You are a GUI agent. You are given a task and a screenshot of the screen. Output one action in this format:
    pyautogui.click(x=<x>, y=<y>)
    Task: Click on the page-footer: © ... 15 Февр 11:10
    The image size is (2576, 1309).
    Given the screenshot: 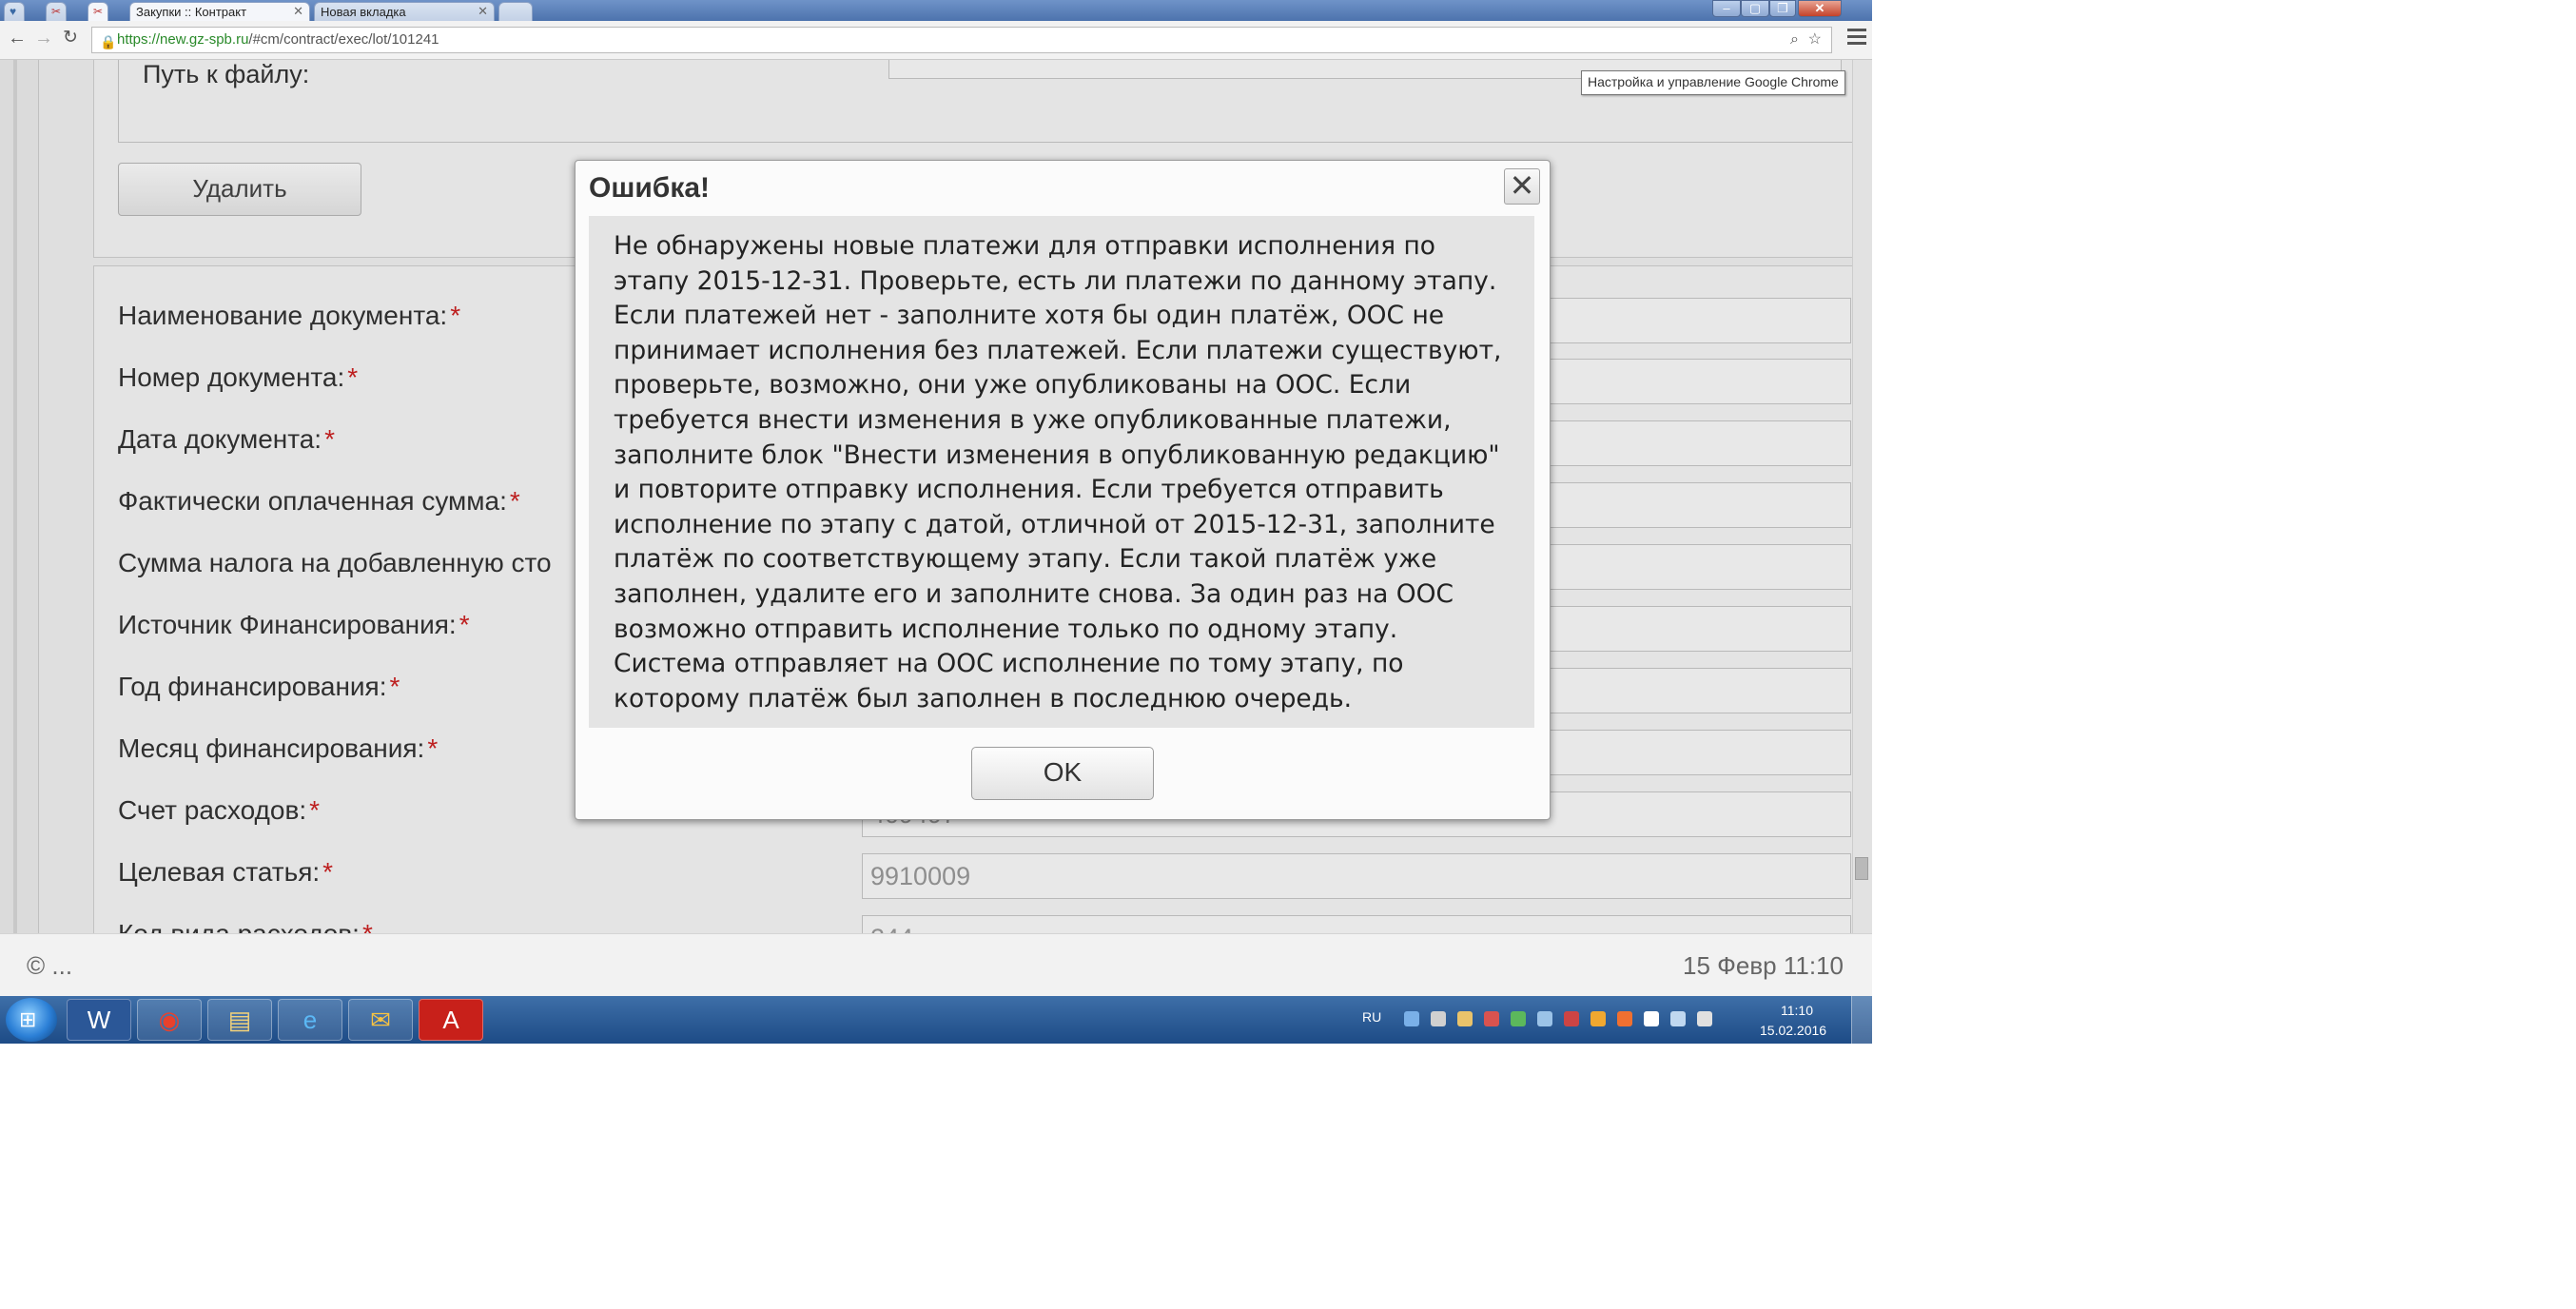 What is the action you would take?
    pyautogui.click(x=936, y=965)
    